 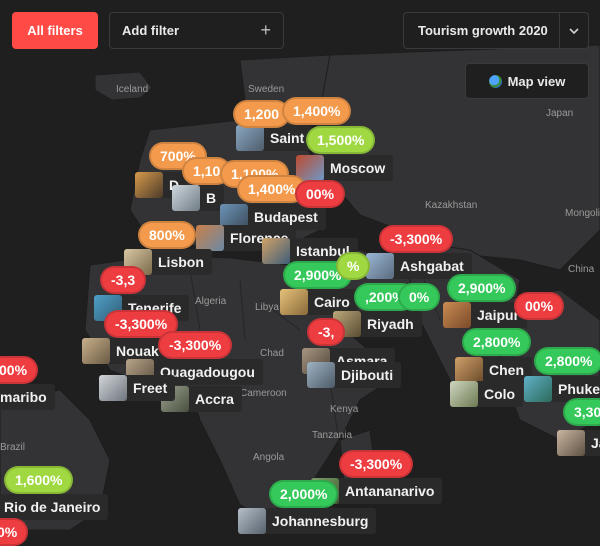 I want to click on growth-bubble: 1,600%, so click(x=39, y=480).